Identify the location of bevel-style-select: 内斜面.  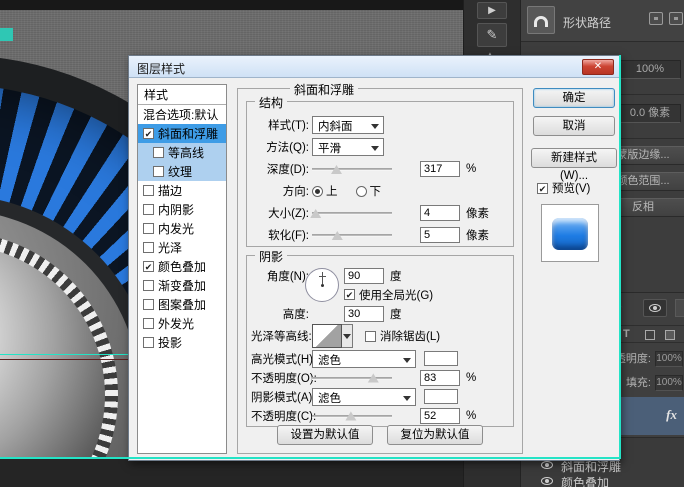
(348, 125).